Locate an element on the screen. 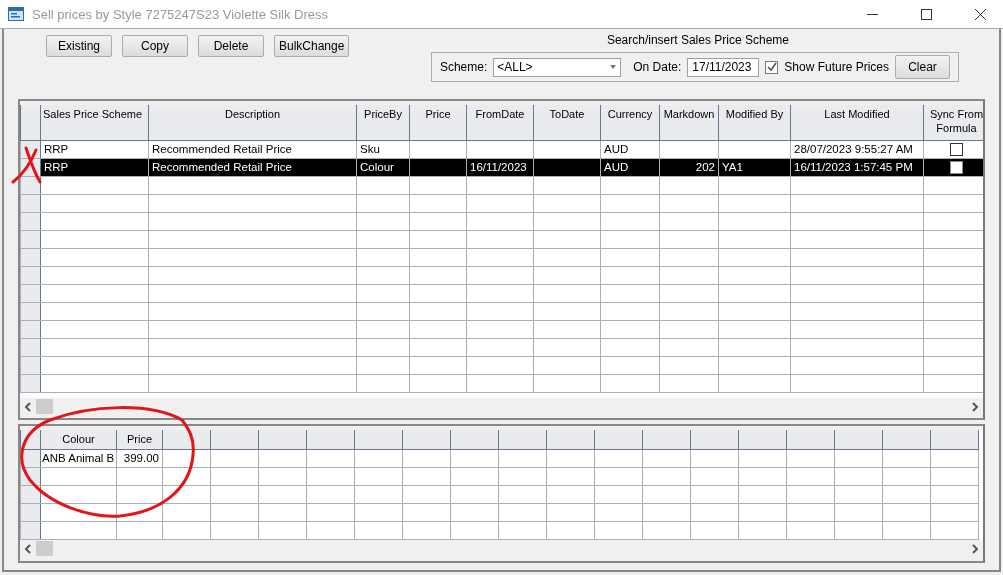 The image size is (1003, 575). clear-button: Clear is located at coordinates (922, 67).